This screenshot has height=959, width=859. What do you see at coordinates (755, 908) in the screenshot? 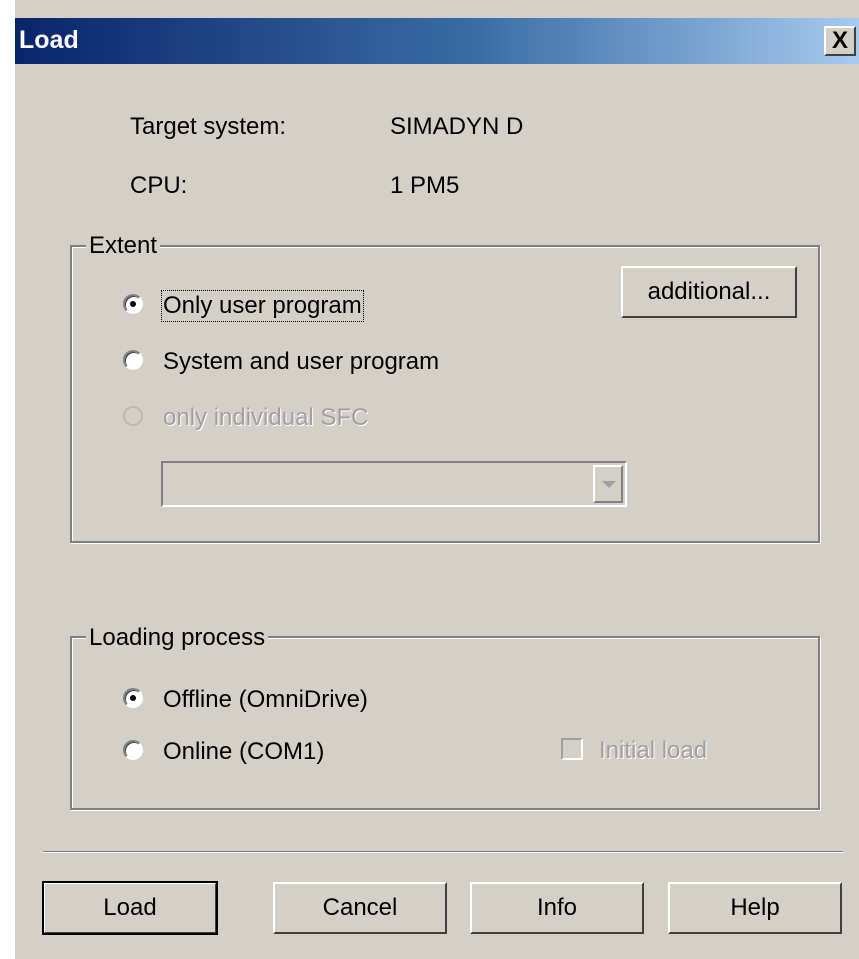
I see `help-button: Help` at bounding box center [755, 908].